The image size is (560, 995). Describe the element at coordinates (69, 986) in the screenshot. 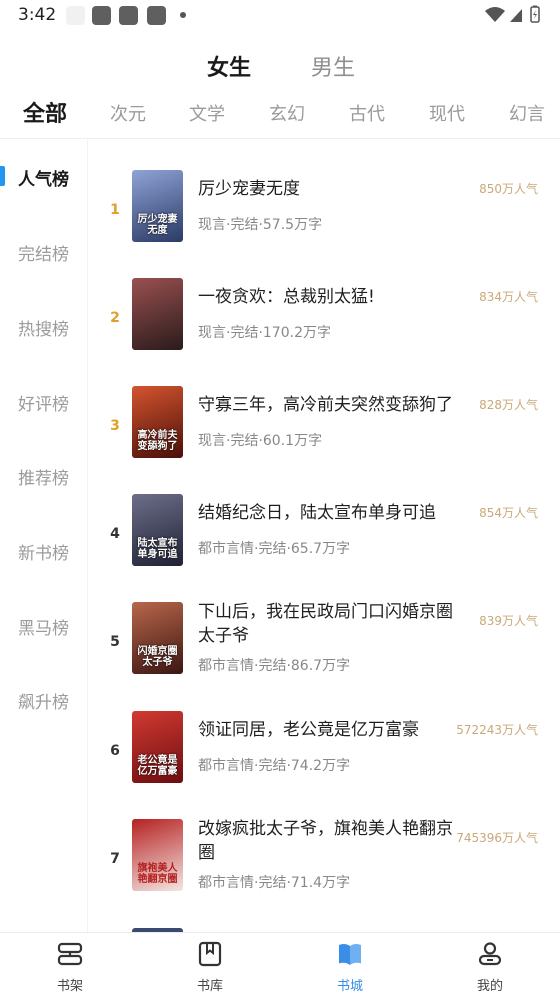

I see `nav-label: 书架` at that location.